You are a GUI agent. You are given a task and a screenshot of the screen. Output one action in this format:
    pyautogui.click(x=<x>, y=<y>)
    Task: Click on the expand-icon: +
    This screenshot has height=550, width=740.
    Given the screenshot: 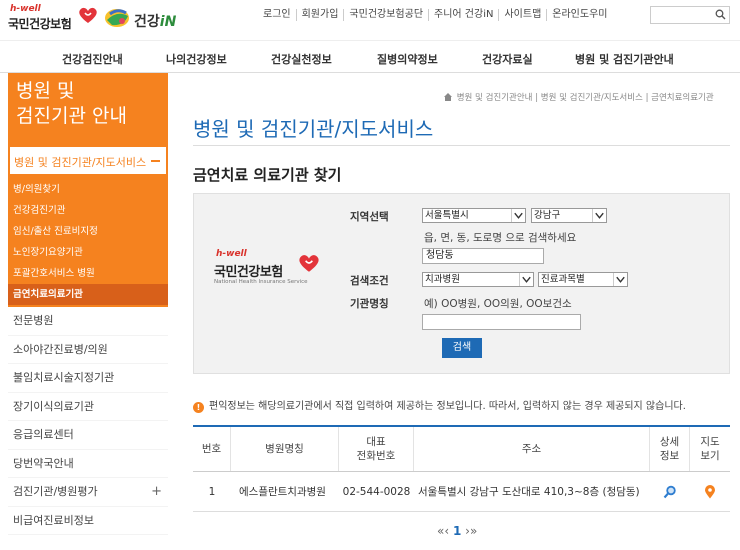 What is the action you would take?
    pyautogui.click(x=156, y=492)
    